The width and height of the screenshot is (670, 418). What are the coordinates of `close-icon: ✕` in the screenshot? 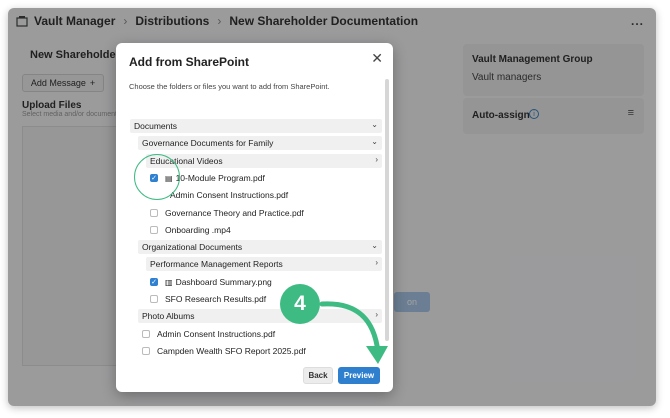 It's located at (377, 58).